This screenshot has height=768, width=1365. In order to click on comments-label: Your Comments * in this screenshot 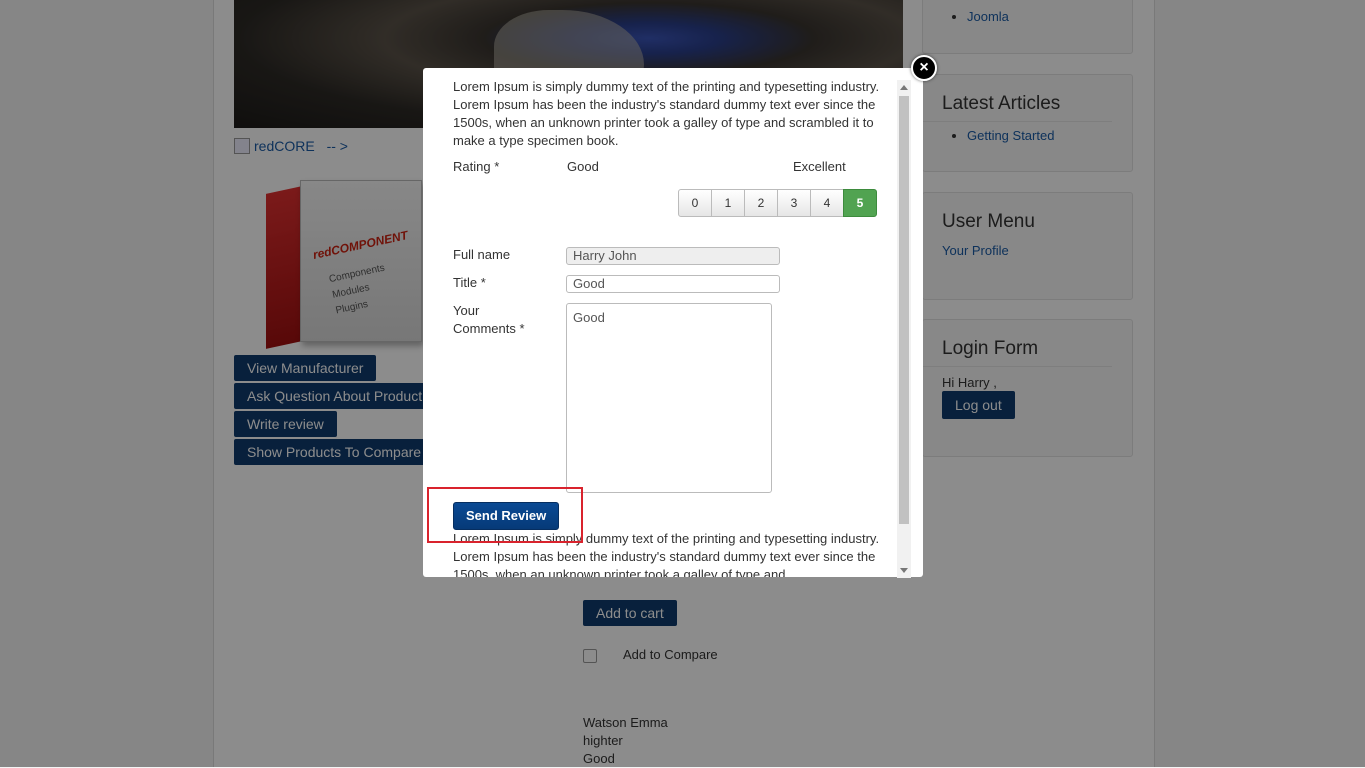, I will do `click(489, 319)`.